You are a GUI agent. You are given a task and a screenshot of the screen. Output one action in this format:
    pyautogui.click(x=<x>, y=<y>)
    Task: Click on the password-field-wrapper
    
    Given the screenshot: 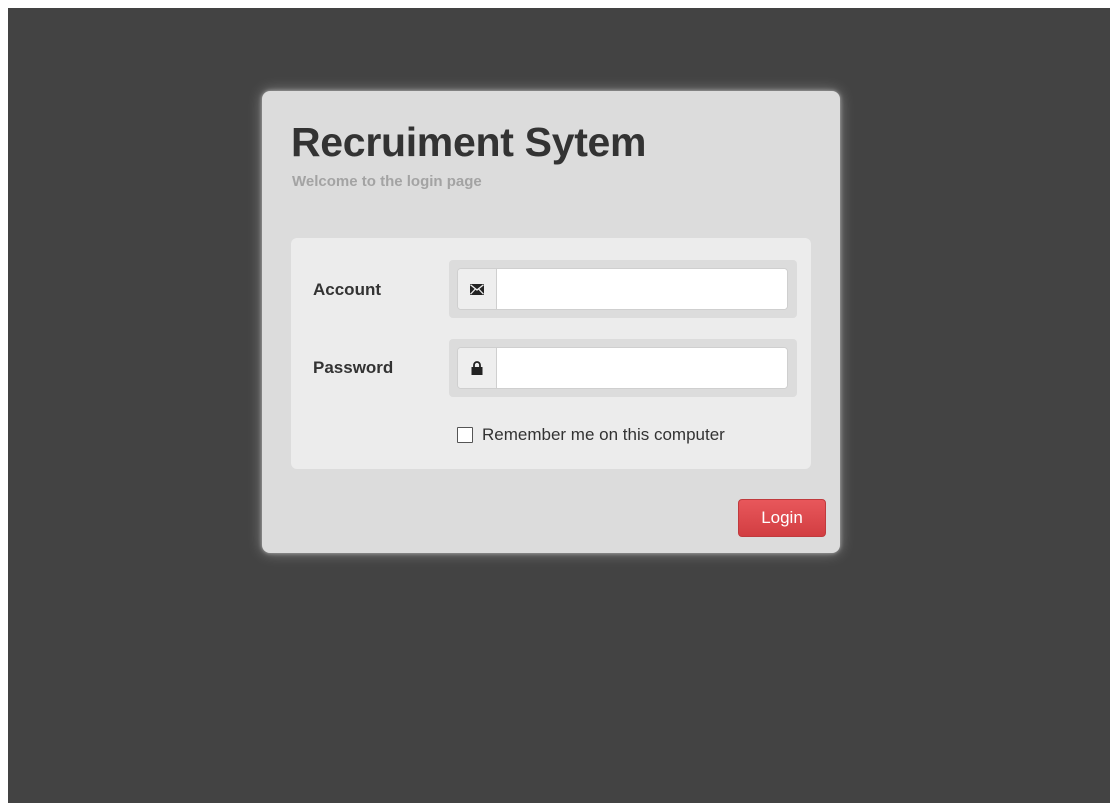 What is the action you would take?
    pyautogui.click(x=623, y=368)
    